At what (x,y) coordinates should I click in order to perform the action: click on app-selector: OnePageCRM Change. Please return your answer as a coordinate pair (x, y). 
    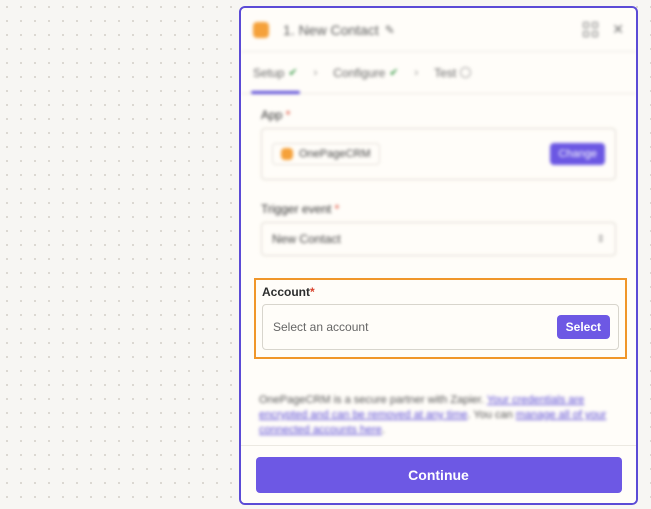
    Looking at the image, I should click on (438, 154).